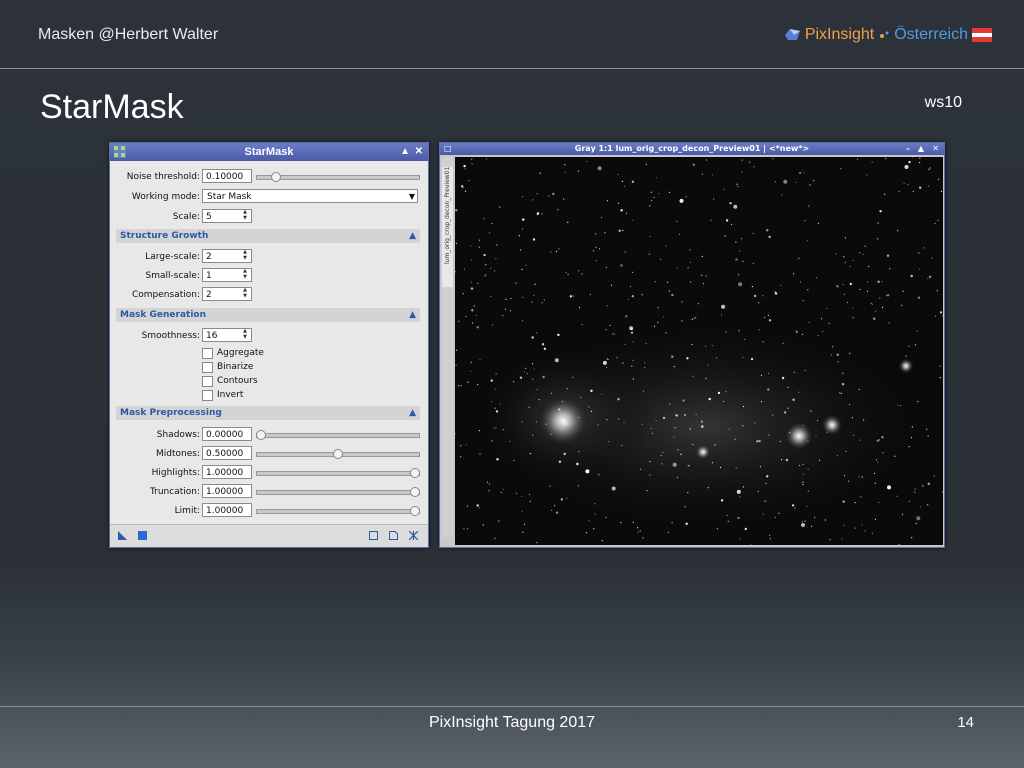 The width and height of the screenshot is (1024, 768). What do you see at coordinates (269, 152) in the screenshot?
I see `dialog-titlebar: StarMask ▲ ✕` at bounding box center [269, 152].